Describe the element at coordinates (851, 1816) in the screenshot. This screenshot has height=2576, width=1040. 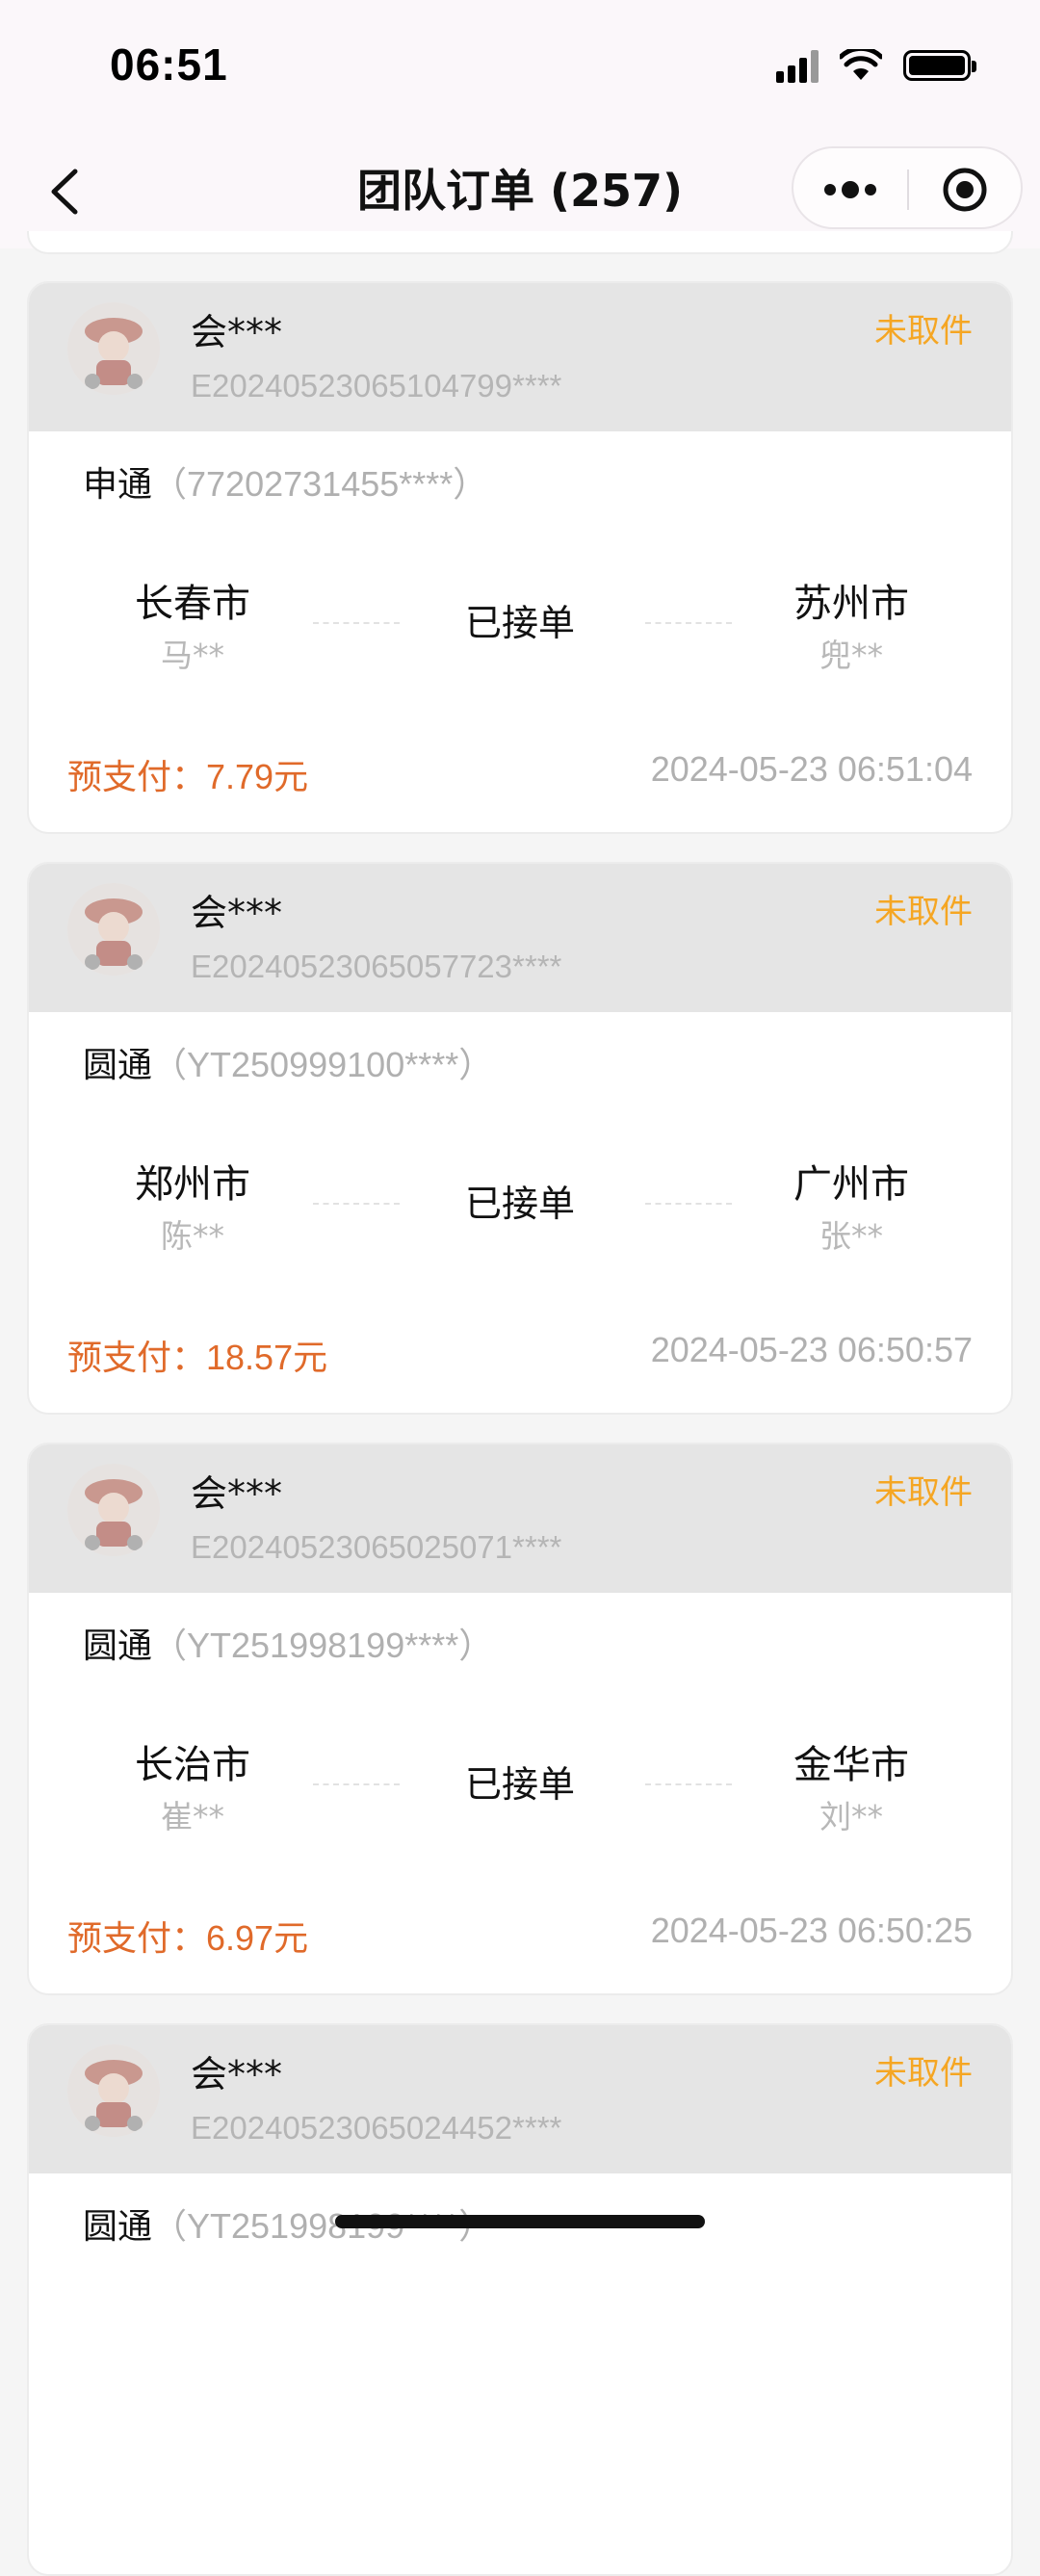
I see `recipient-name: 刘**` at that location.